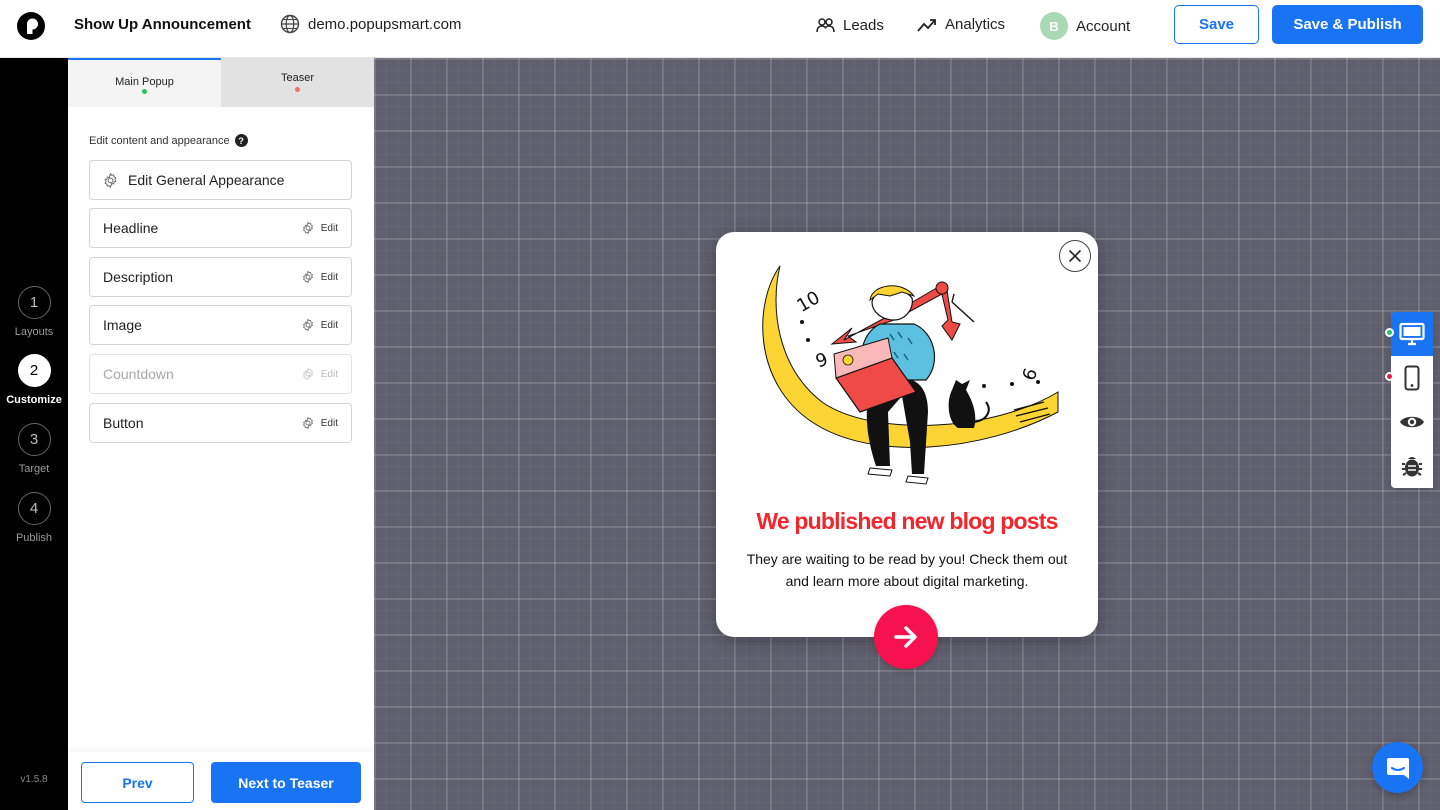 The height and width of the screenshot is (810, 1440). I want to click on save-button: Save, so click(1216, 24).